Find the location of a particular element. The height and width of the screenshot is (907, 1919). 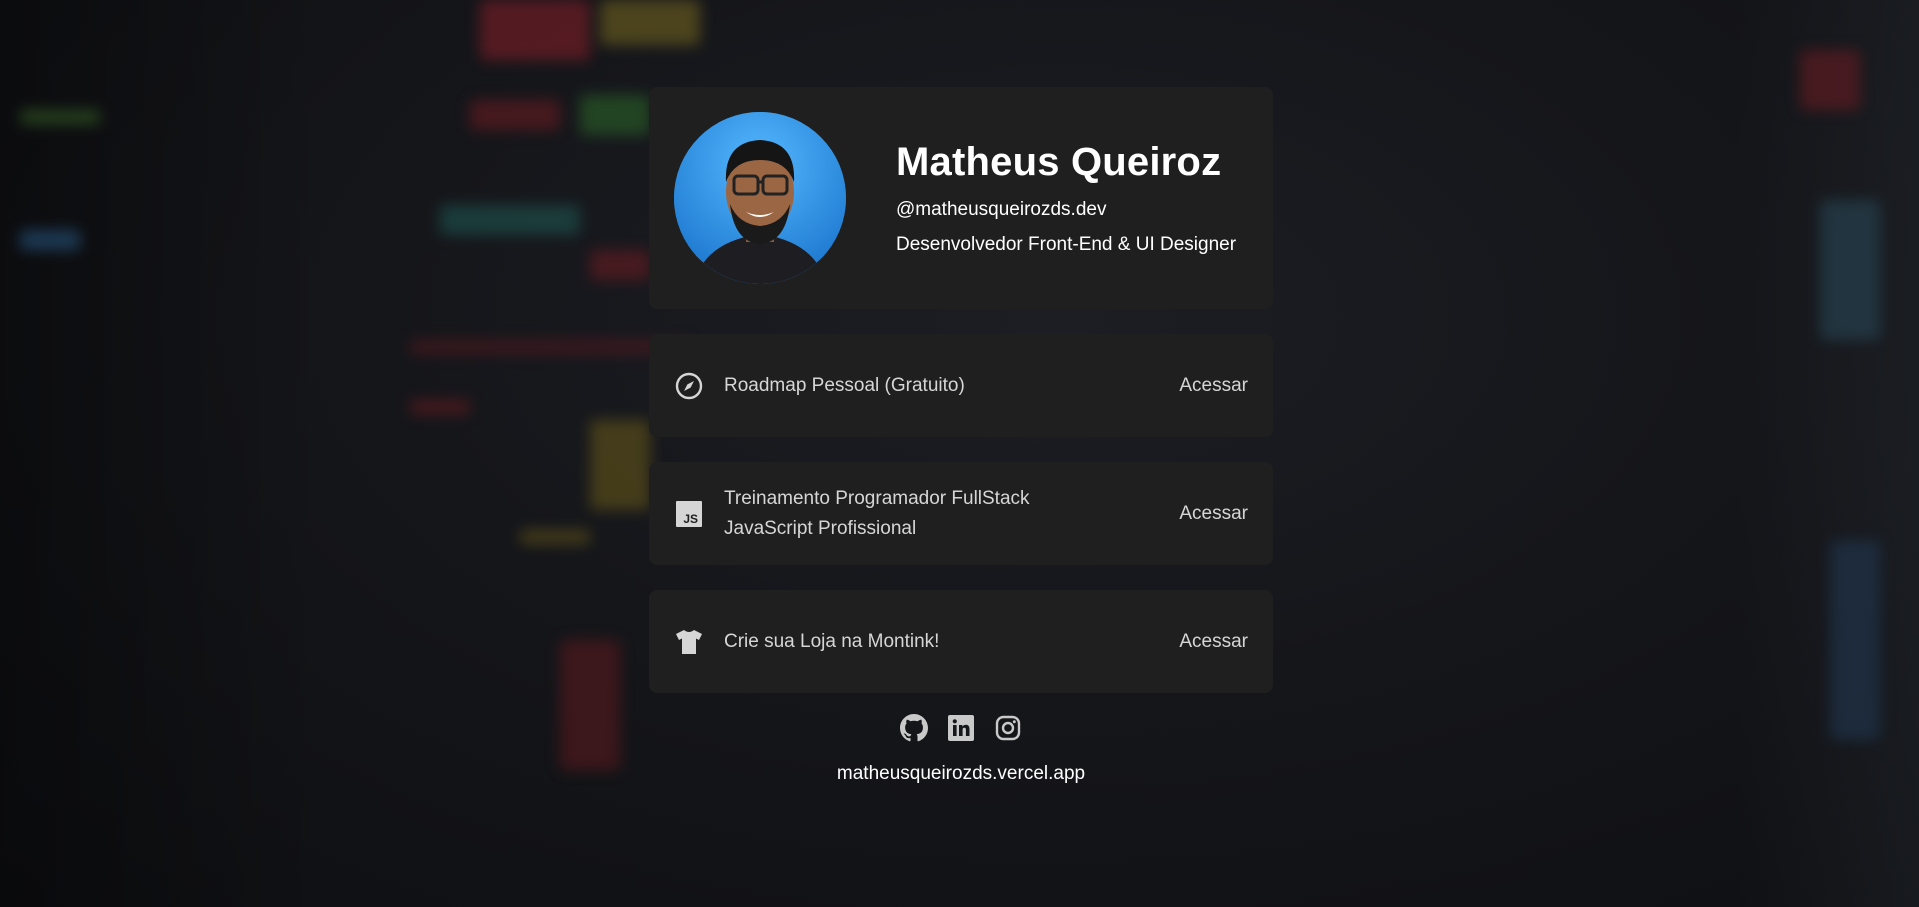

compass-icon is located at coordinates (689, 386).